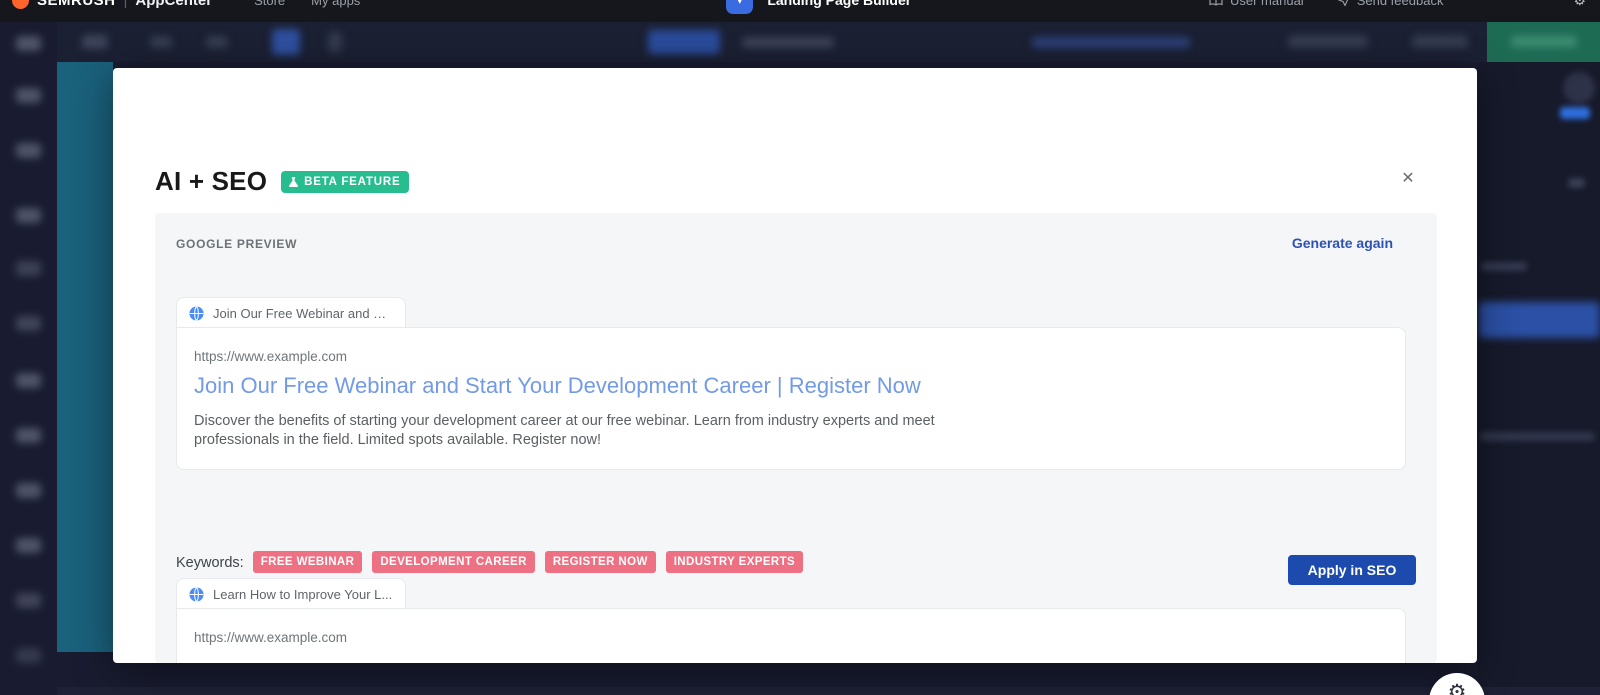 The height and width of the screenshot is (695, 1600). Describe the element at coordinates (1408, 179) in the screenshot. I see `close-icon: ✕` at that location.